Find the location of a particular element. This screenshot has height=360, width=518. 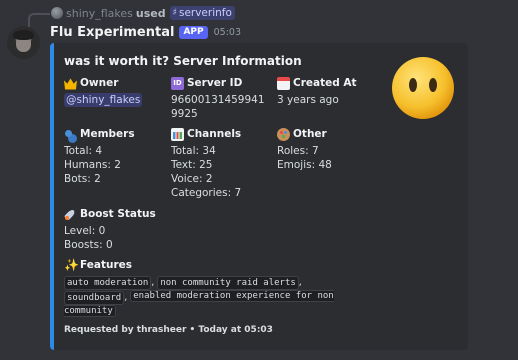

field-members: Members Total: 4 Humans: 2 Bots: 2 is located at coordinates (99, 156).